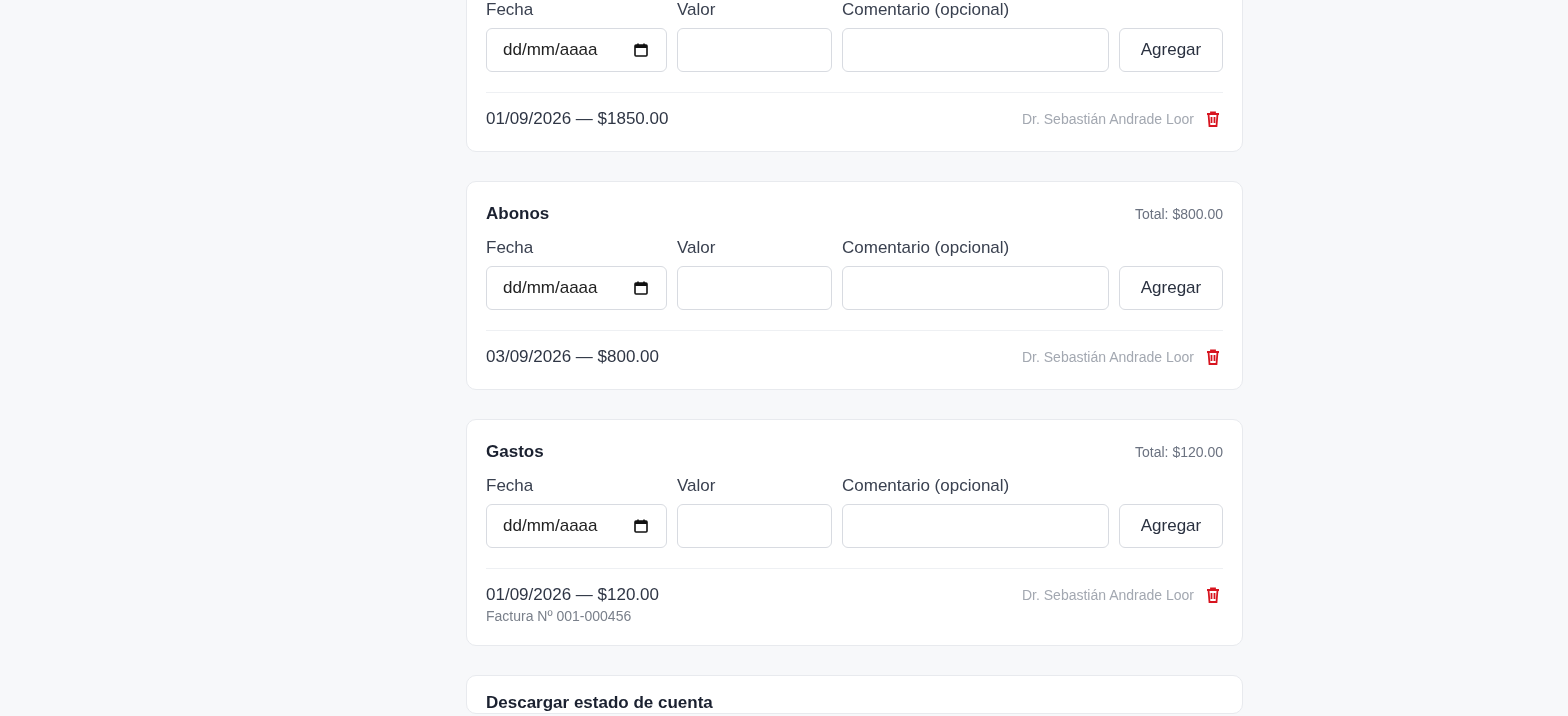  What do you see at coordinates (1179, 452) in the screenshot?
I see `section-total: Total: $120.00` at bounding box center [1179, 452].